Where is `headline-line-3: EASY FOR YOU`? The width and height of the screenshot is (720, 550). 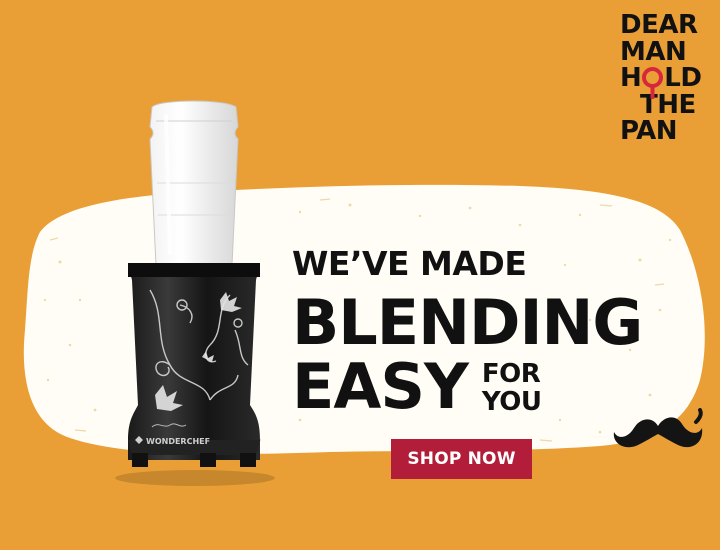 headline-line-3: EASY FOR YOU is located at coordinates (467, 387).